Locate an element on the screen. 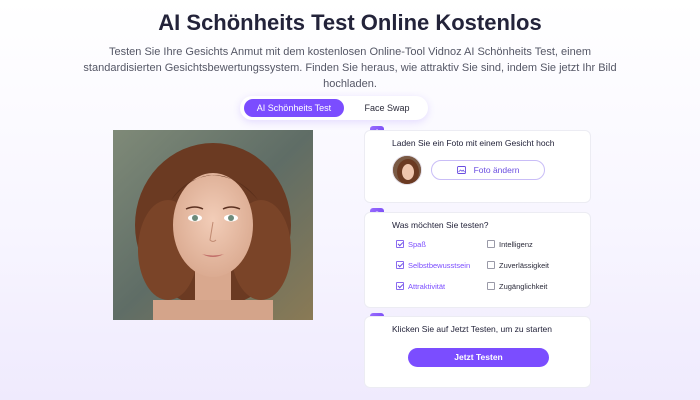  uploaded-photo-preview is located at coordinates (213, 225).